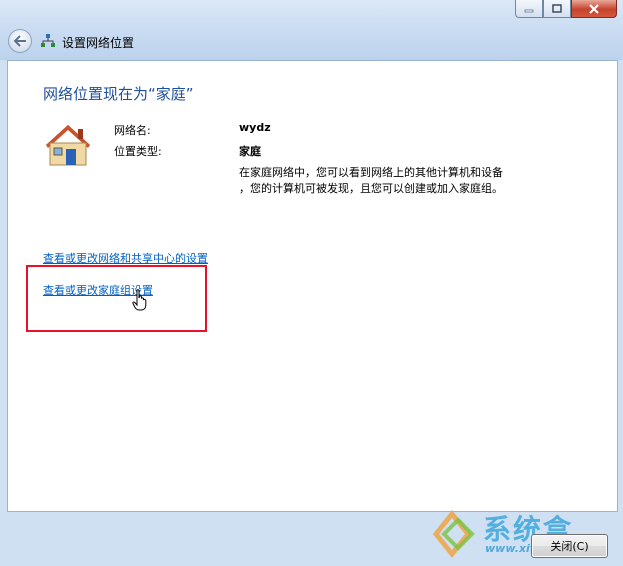 Image resolution: width=623 pixels, height=566 pixels. I want to click on location-type-value: 家庭, so click(250, 151).